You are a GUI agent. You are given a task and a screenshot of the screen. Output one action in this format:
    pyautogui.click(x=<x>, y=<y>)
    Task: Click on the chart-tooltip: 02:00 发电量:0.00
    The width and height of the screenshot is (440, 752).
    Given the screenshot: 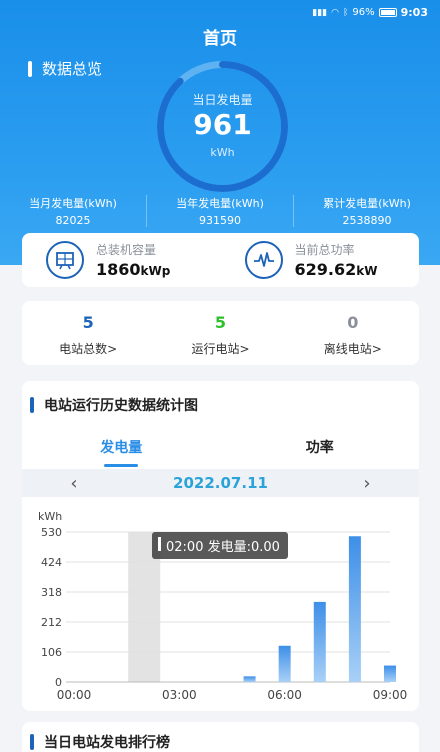 What is the action you would take?
    pyautogui.click(x=220, y=545)
    